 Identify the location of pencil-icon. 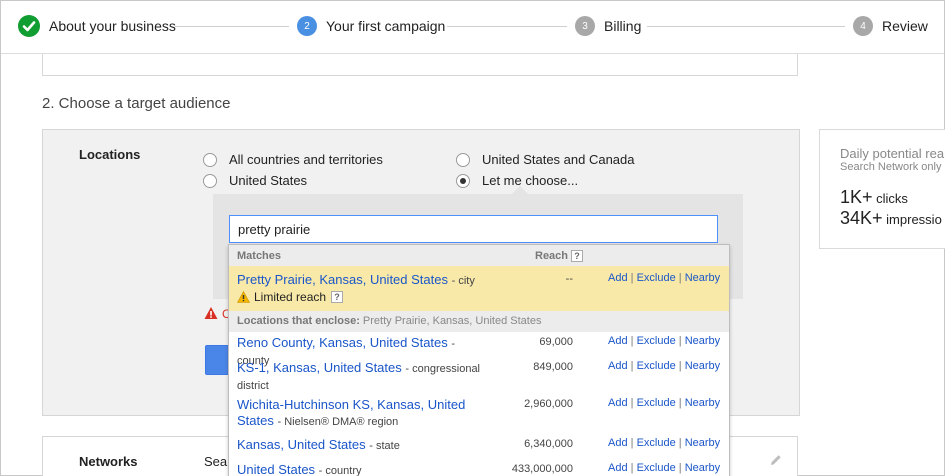
(776, 460).